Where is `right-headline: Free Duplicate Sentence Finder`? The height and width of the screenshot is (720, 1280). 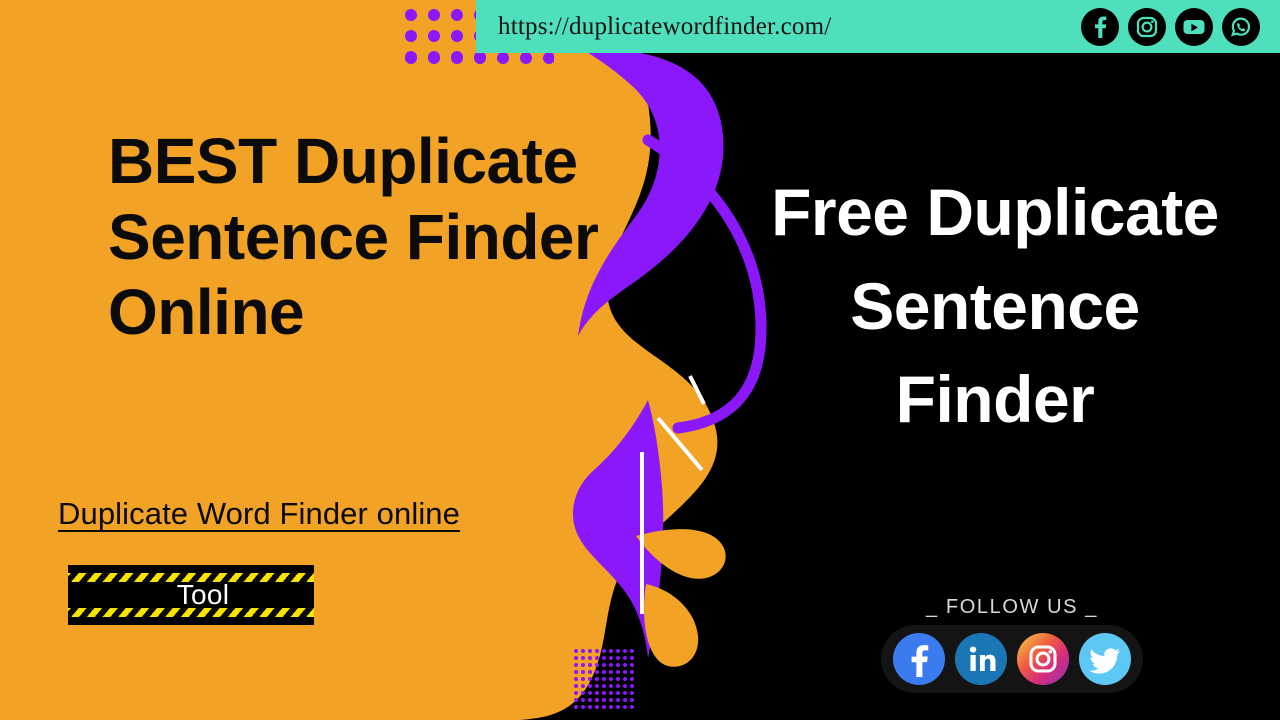
right-headline: Free Duplicate Sentence Finder is located at coordinates (995, 306).